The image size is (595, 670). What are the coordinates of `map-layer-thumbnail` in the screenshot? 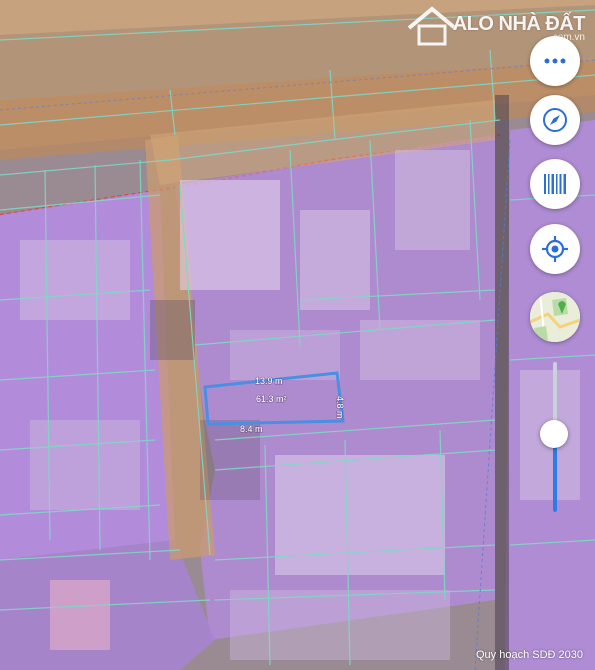 It's located at (555, 317).